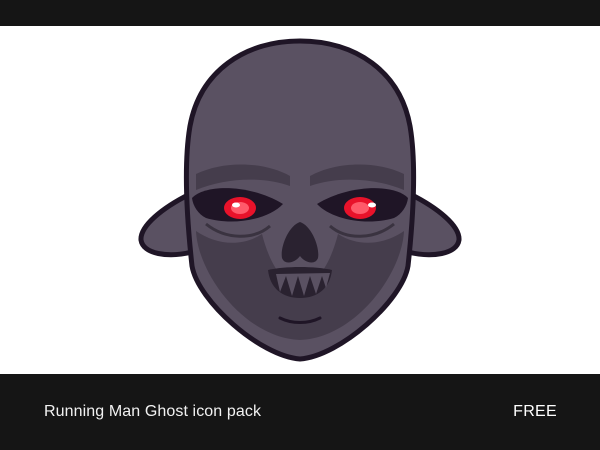 The image size is (600, 450). Describe the element at coordinates (300, 13) in the screenshot. I see `top-bar` at that location.